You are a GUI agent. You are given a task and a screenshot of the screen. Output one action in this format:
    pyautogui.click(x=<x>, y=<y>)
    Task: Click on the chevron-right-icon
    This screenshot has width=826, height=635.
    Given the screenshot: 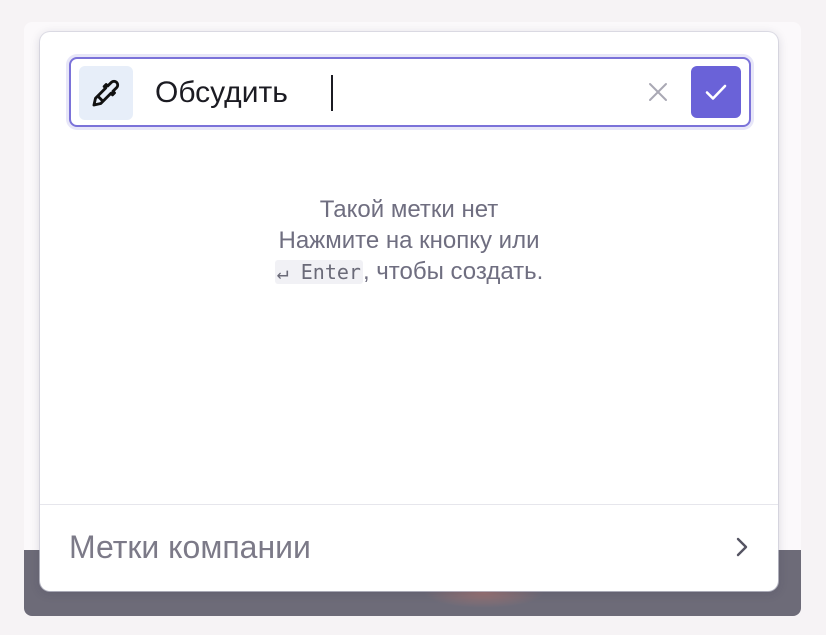 What is the action you would take?
    pyautogui.click(x=742, y=547)
    